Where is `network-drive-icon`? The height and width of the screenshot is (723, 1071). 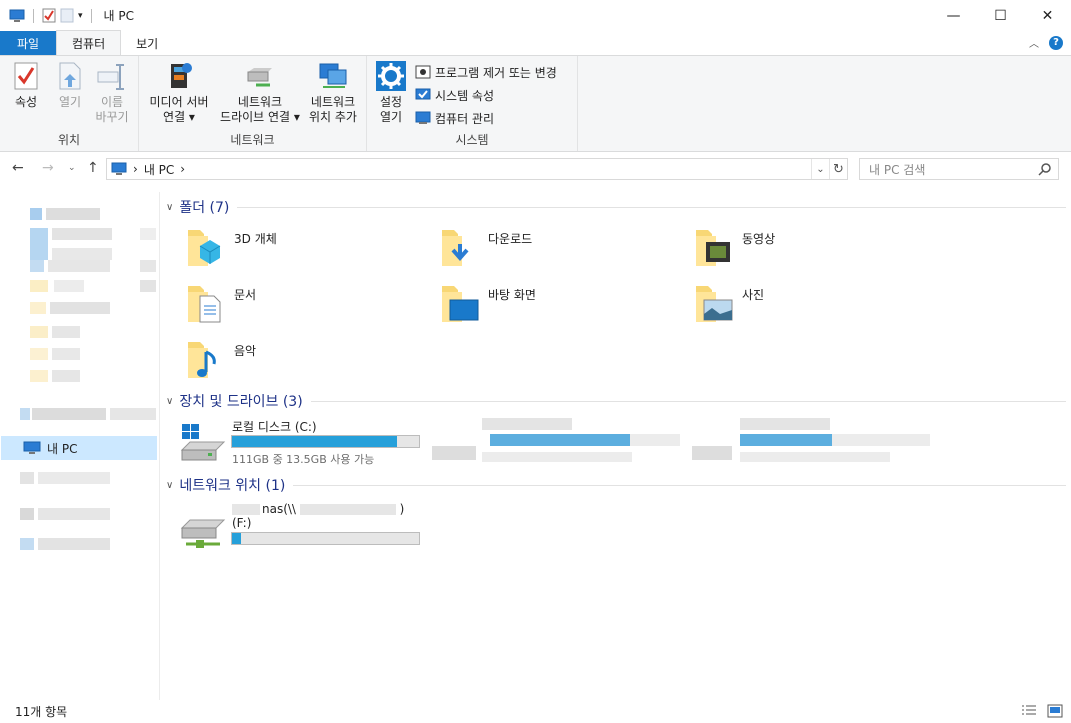
network-drive-icon is located at coordinates (203, 533).